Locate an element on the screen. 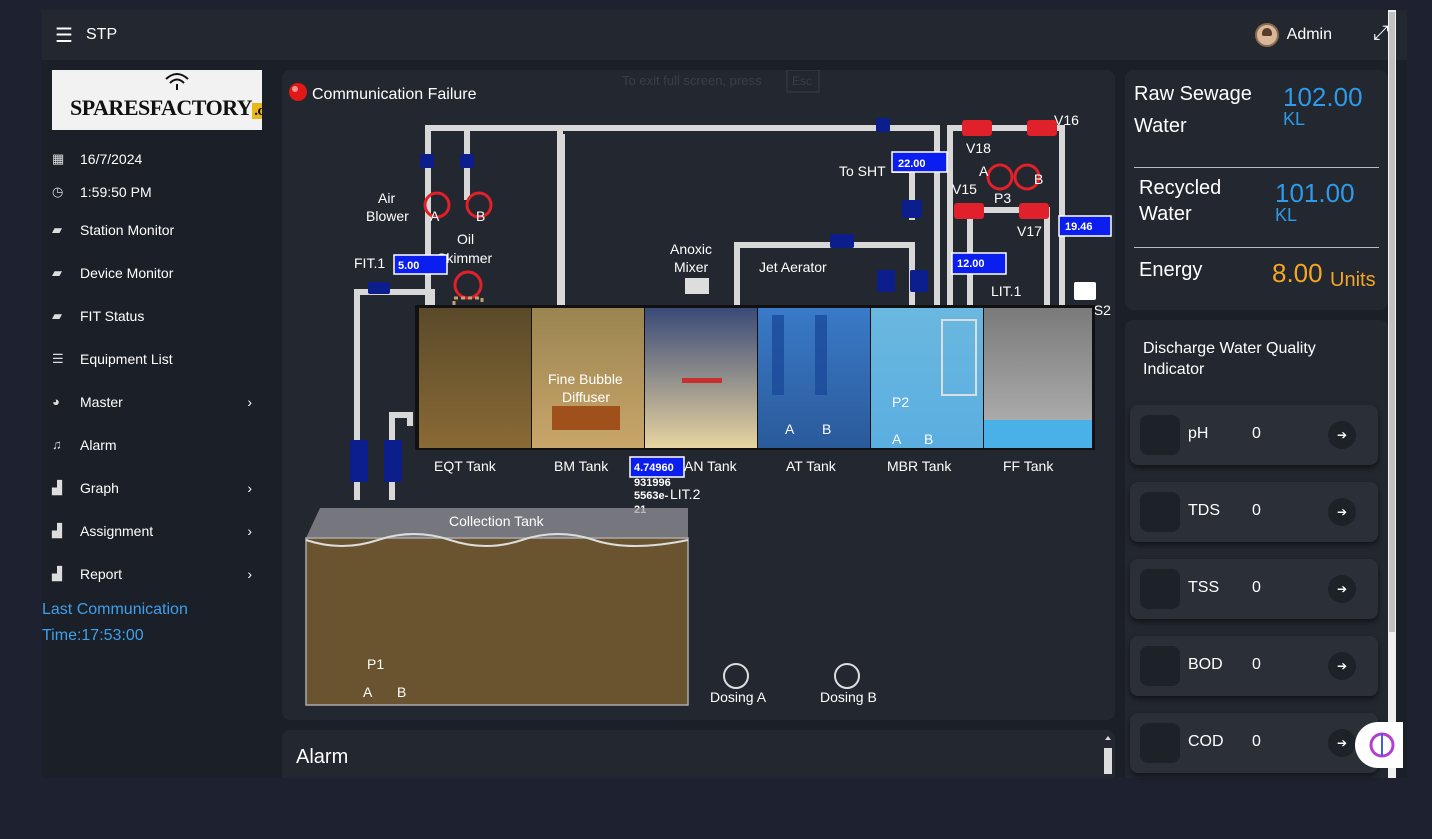 The image size is (1432, 839). last-communication: Last Communication Time:17:53:00 is located at coordinates (157, 623).